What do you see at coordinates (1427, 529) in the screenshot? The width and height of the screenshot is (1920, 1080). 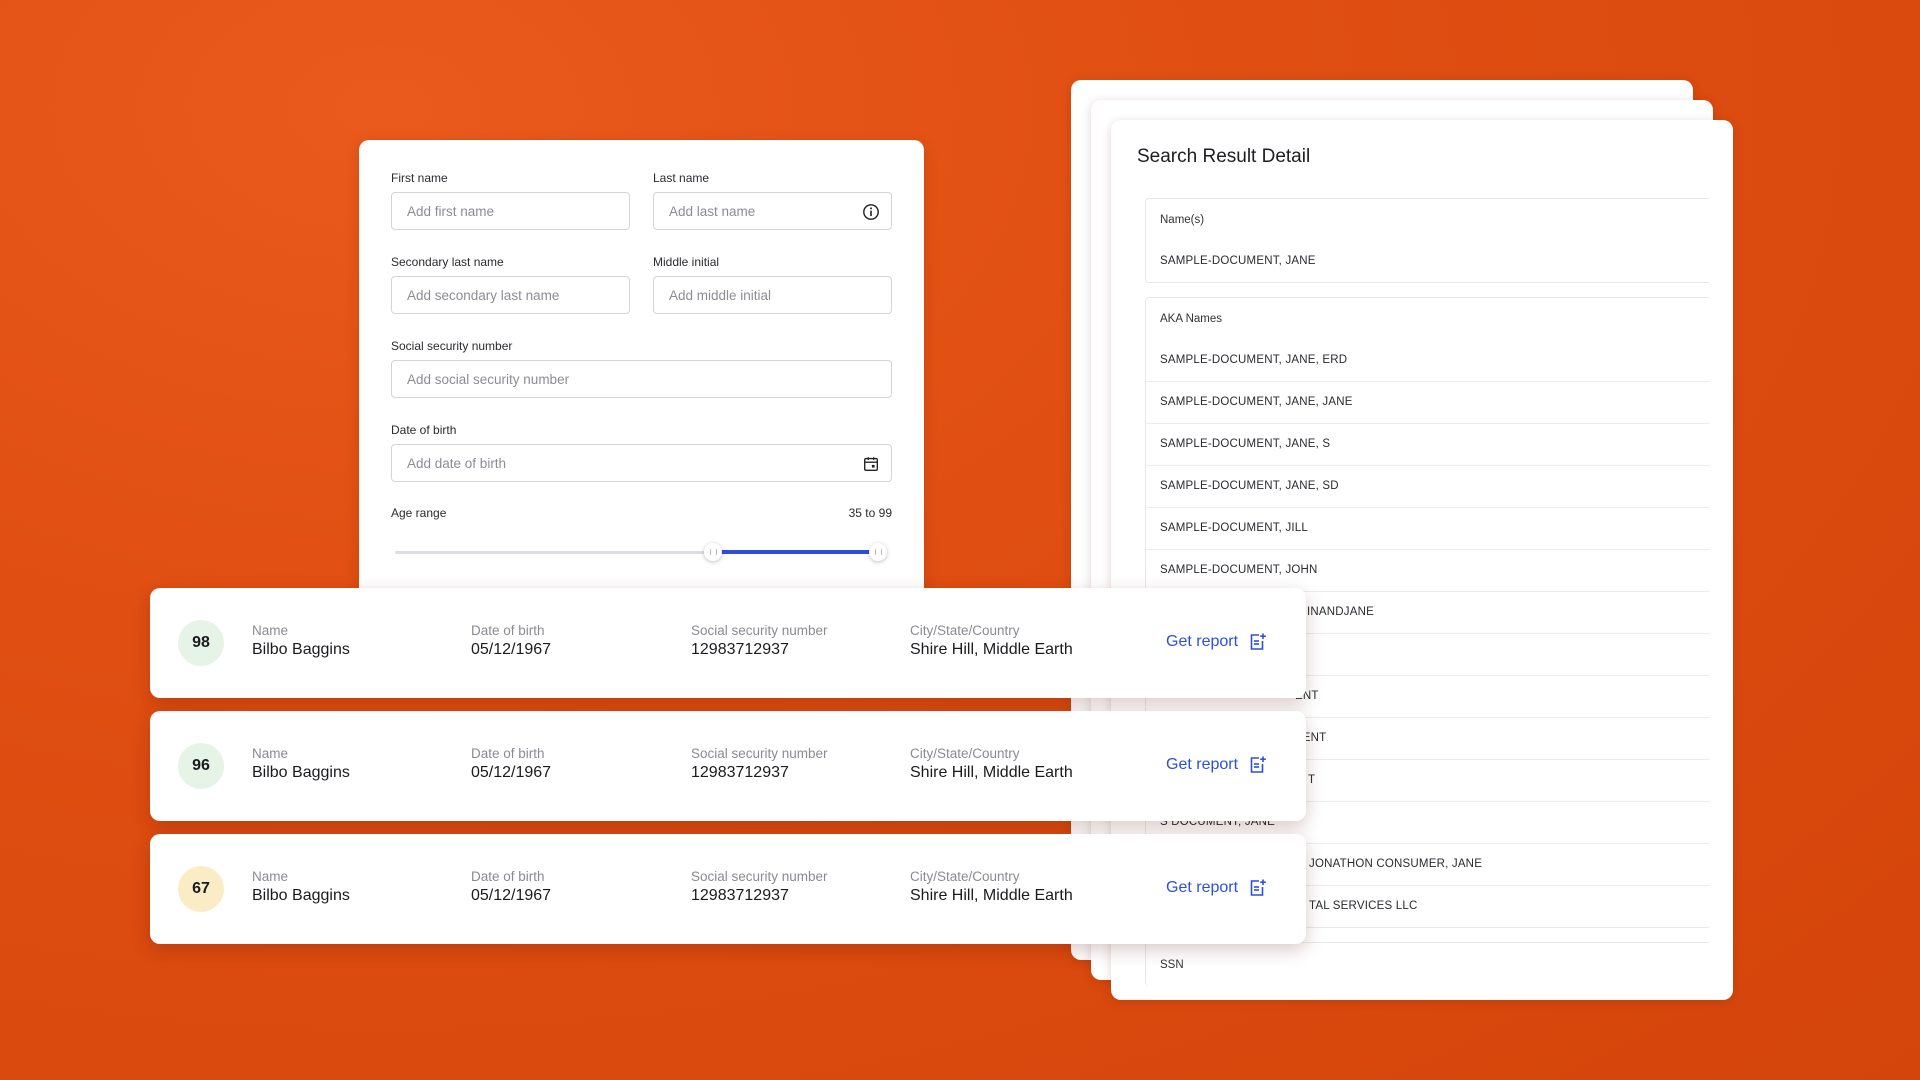 I see `aka-row: SAMPLE-DOCUMENT, JILL` at bounding box center [1427, 529].